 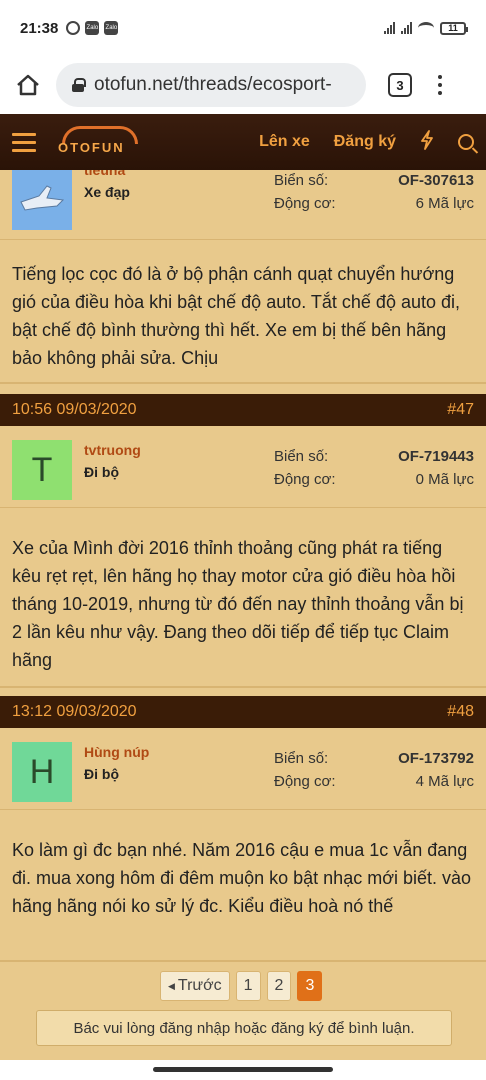 What do you see at coordinates (365, 142) in the screenshot?
I see `register-link: Đăng ký` at bounding box center [365, 142].